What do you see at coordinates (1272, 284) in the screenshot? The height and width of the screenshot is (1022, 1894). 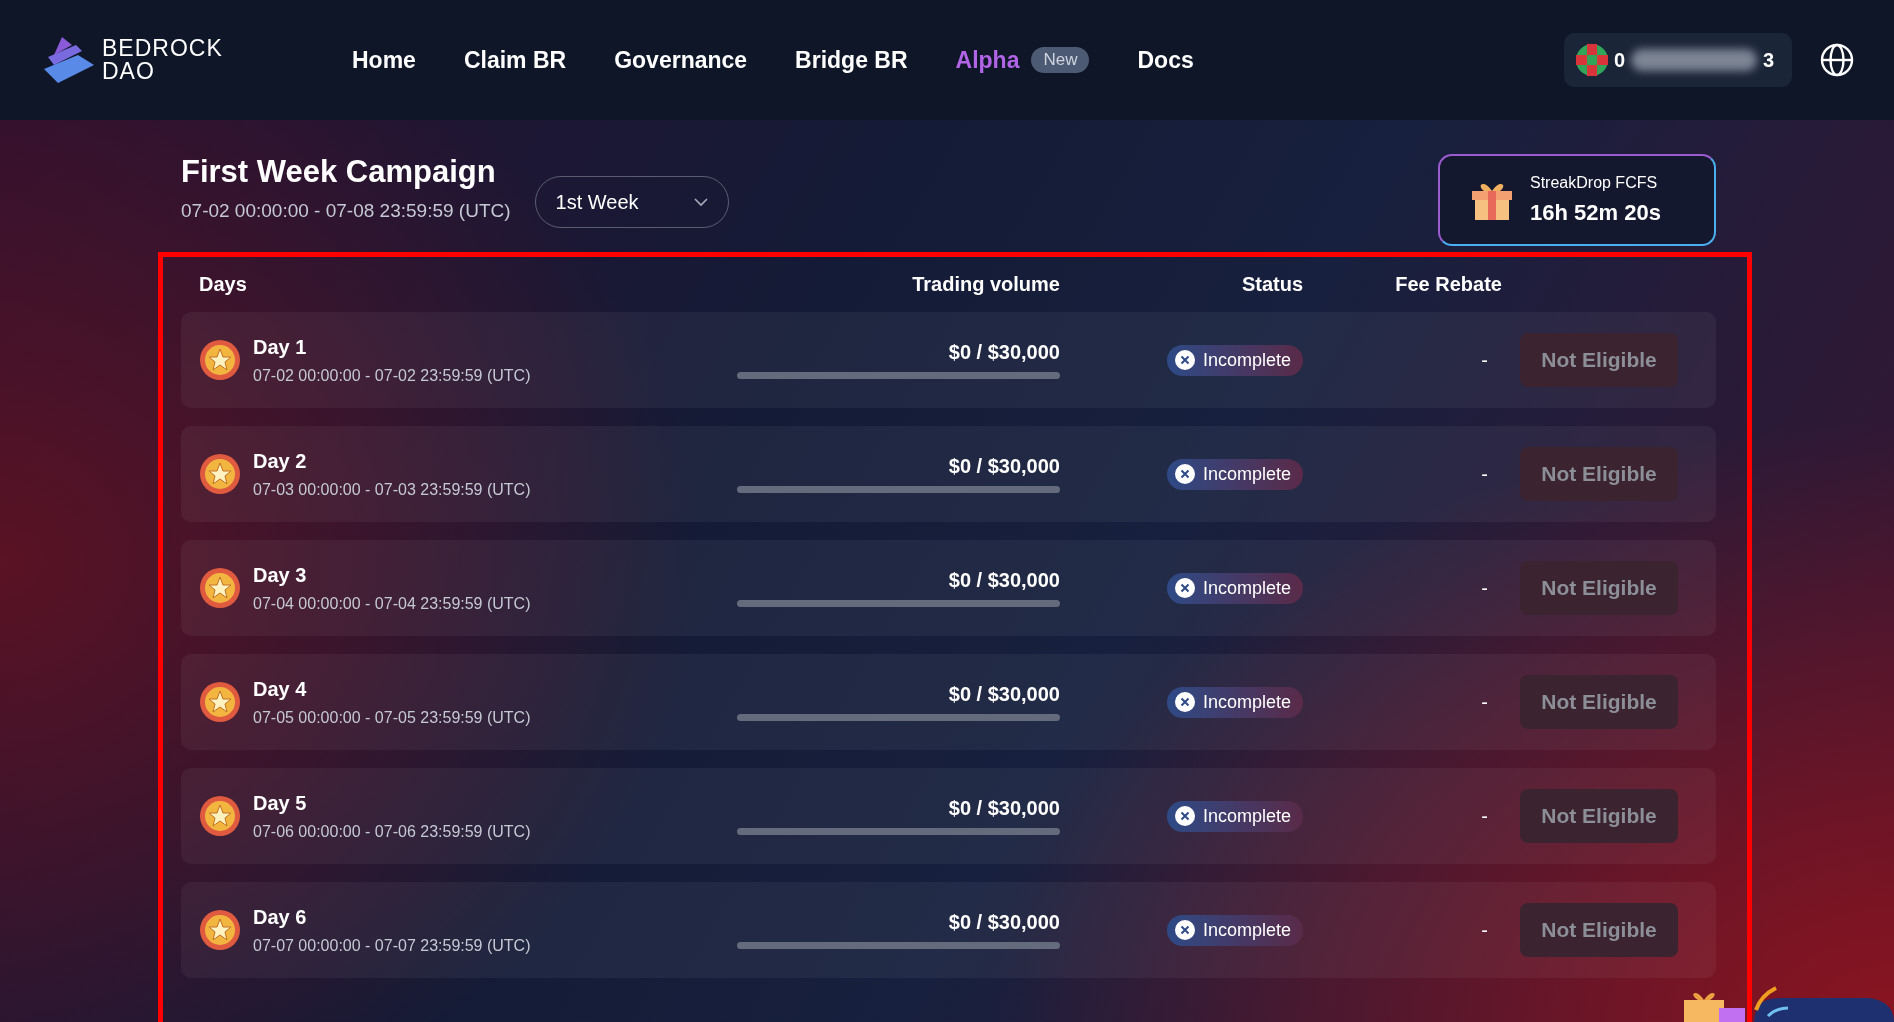 I see `column-header: Status` at bounding box center [1272, 284].